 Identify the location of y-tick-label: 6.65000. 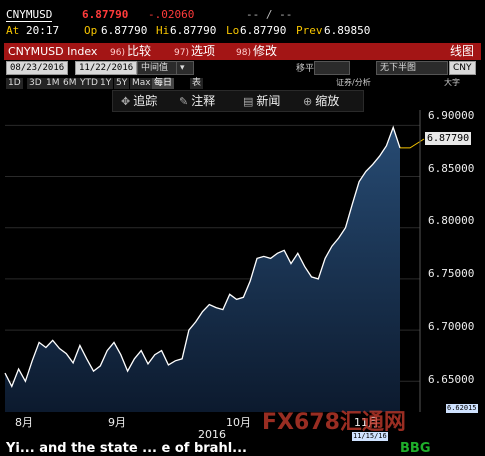
(451, 379).